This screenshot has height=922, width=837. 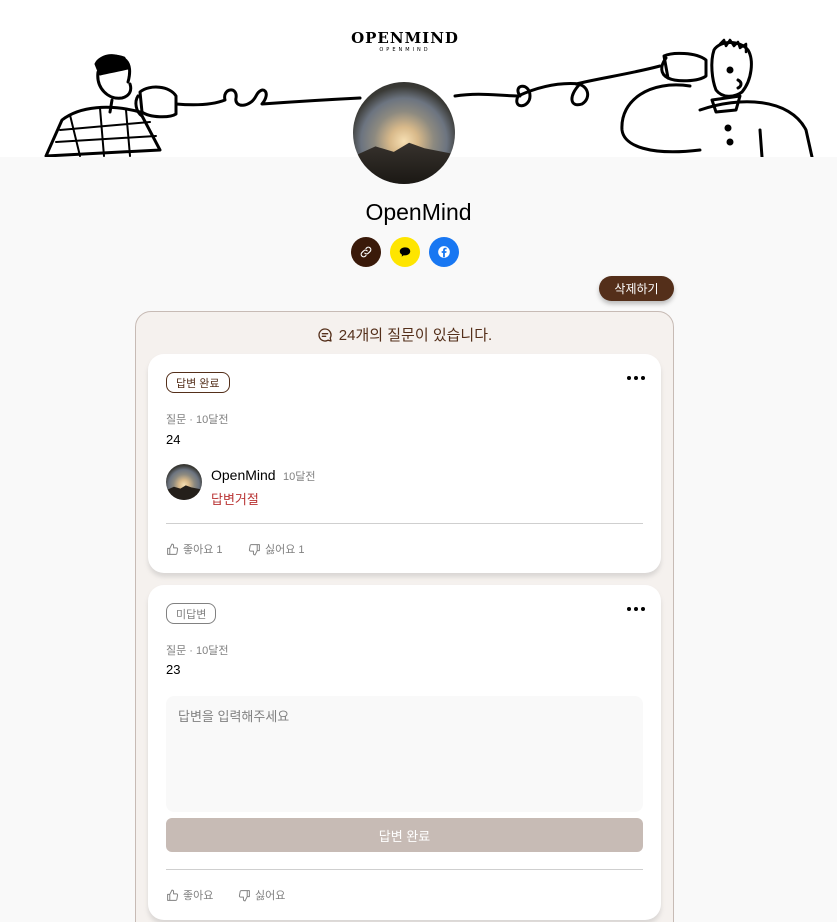 What do you see at coordinates (198, 382) in the screenshot?
I see `status-badge: 답변 완료` at bounding box center [198, 382].